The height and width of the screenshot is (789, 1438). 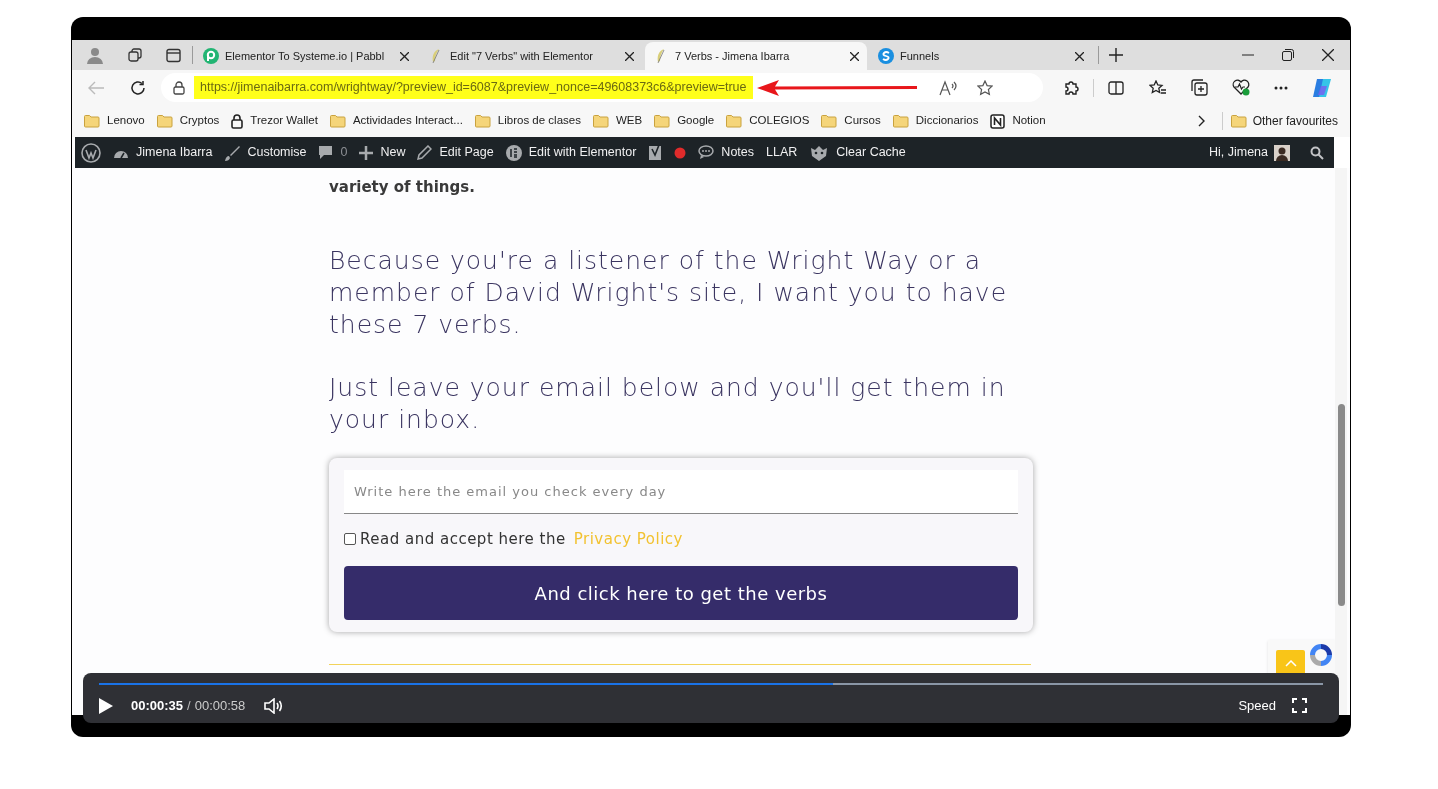 I want to click on bookmark-item: COLEGIOS, so click(x=768, y=121).